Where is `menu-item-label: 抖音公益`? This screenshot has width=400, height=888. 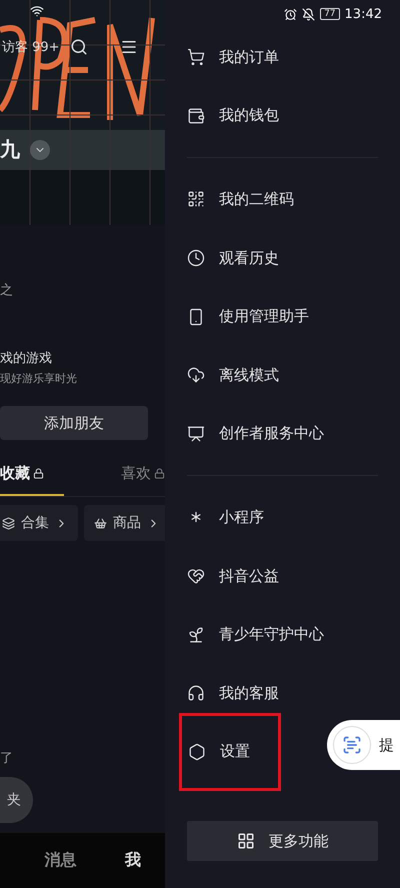
menu-item-label: 抖音公益 is located at coordinates (249, 576).